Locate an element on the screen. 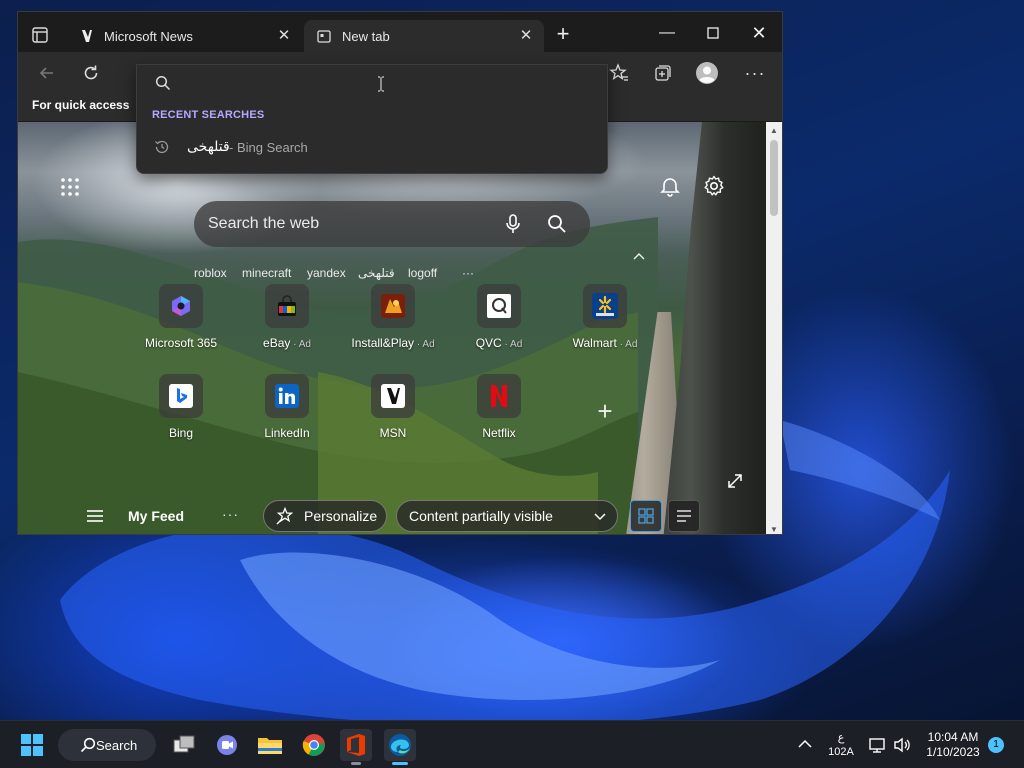  chrome-icon is located at coordinates (314, 745).